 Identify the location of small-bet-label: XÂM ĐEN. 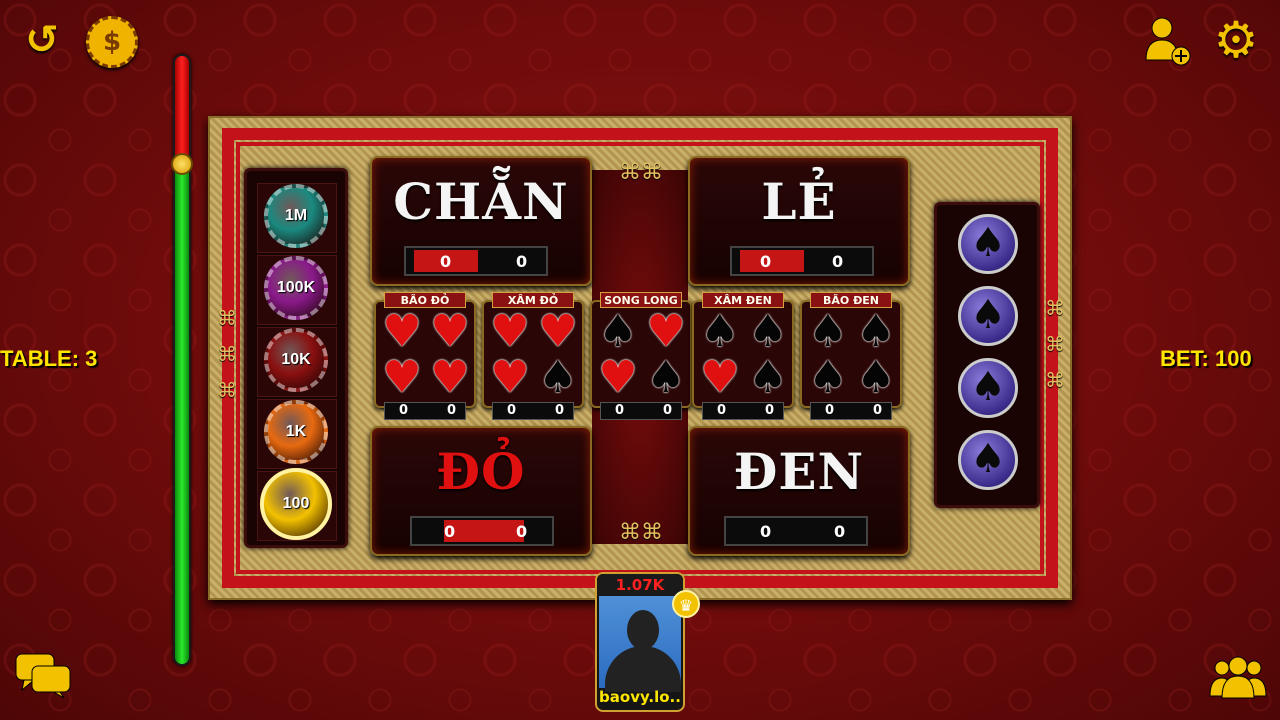
(743, 300).